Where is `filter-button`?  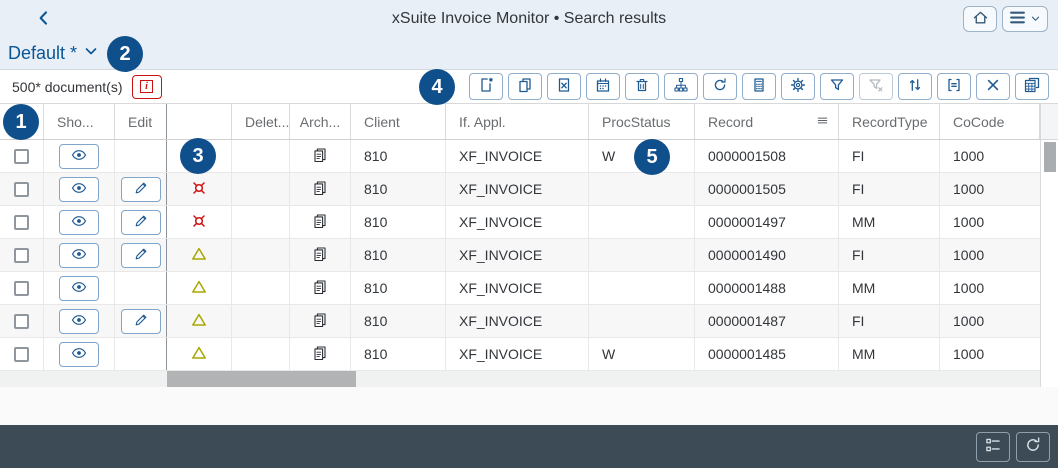 filter-button is located at coordinates (837, 86).